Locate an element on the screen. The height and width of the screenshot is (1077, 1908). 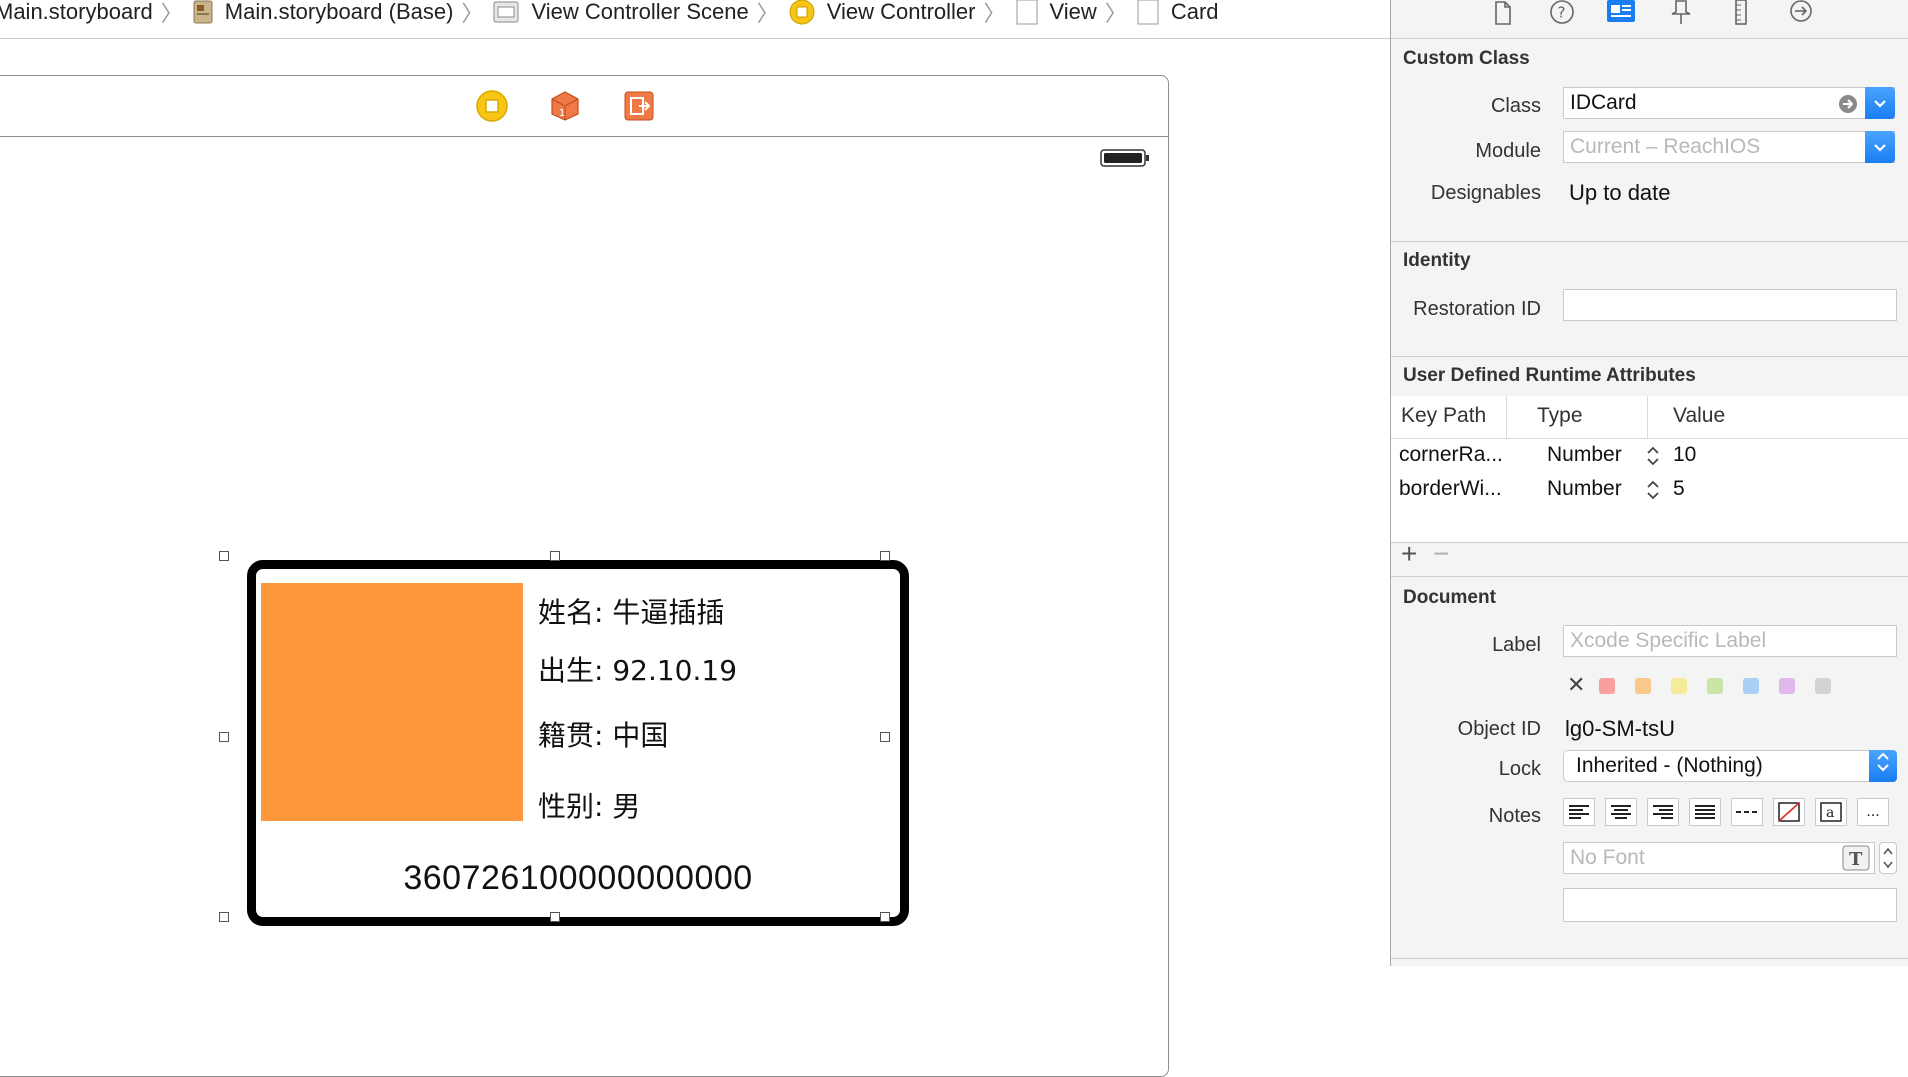
label-color-gray is located at coordinates (1823, 686).